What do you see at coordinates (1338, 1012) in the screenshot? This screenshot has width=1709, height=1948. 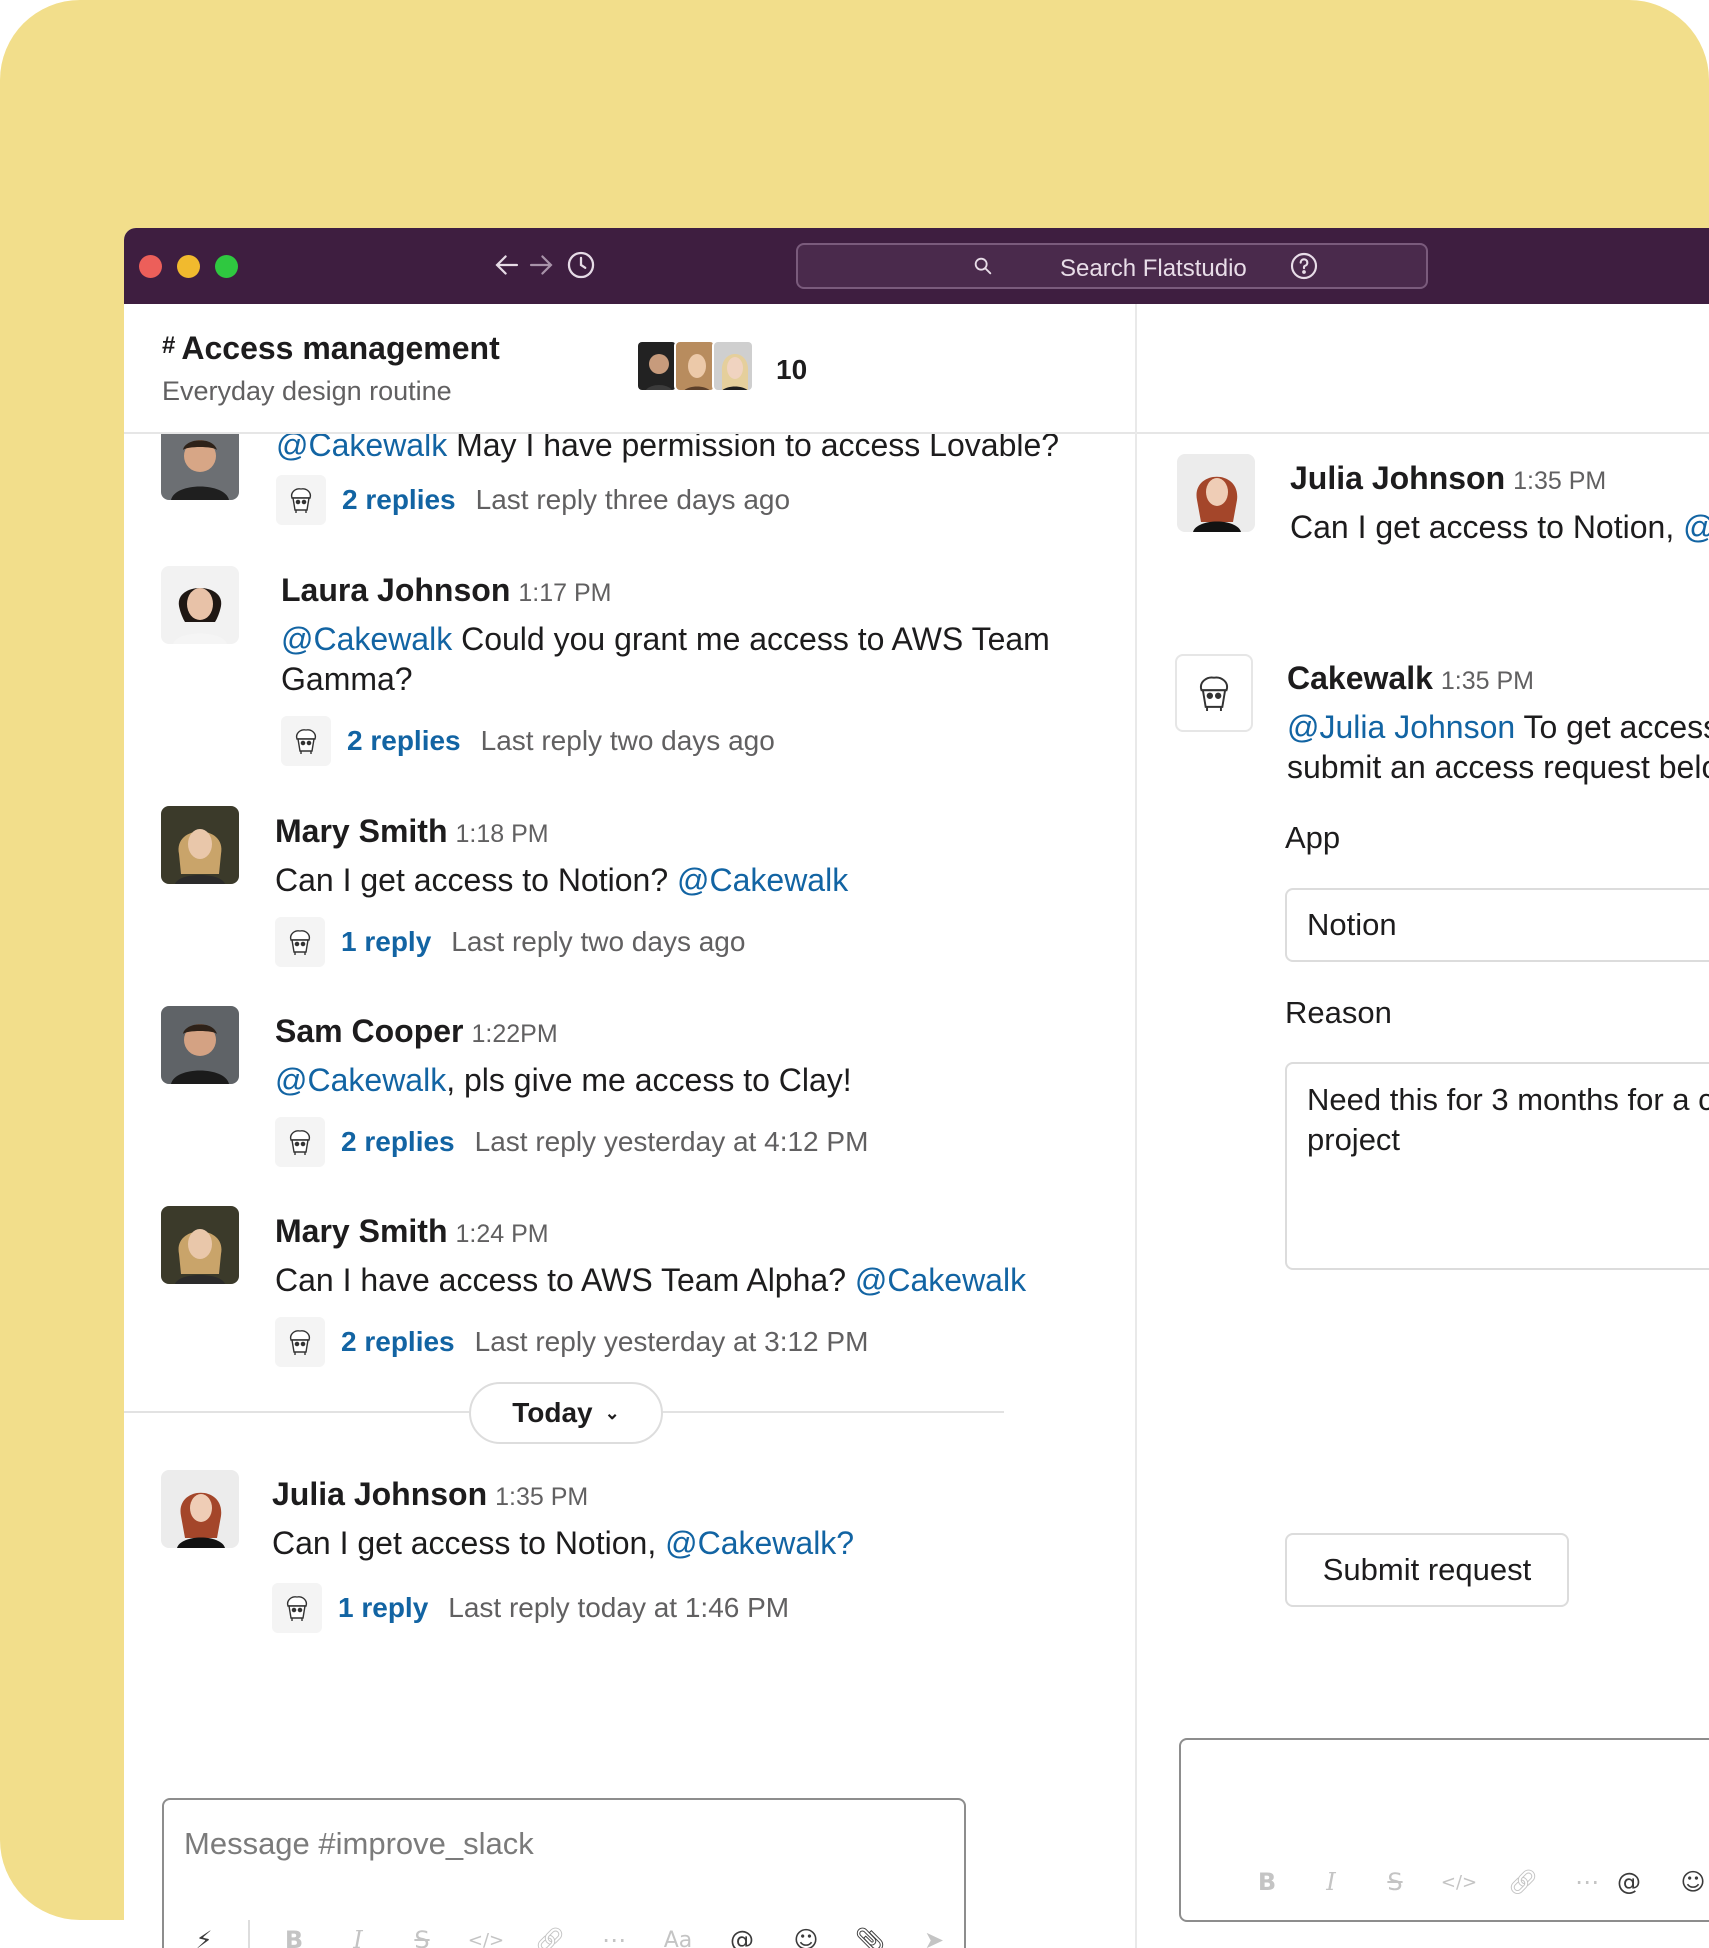 I see `reason-field-label: Reason` at bounding box center [1338, 1012].